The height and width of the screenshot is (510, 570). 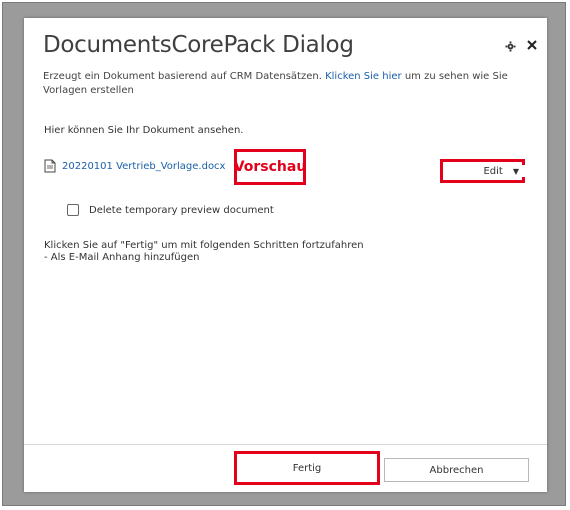 I want to click on close-icon, so click(x=532, y=45).